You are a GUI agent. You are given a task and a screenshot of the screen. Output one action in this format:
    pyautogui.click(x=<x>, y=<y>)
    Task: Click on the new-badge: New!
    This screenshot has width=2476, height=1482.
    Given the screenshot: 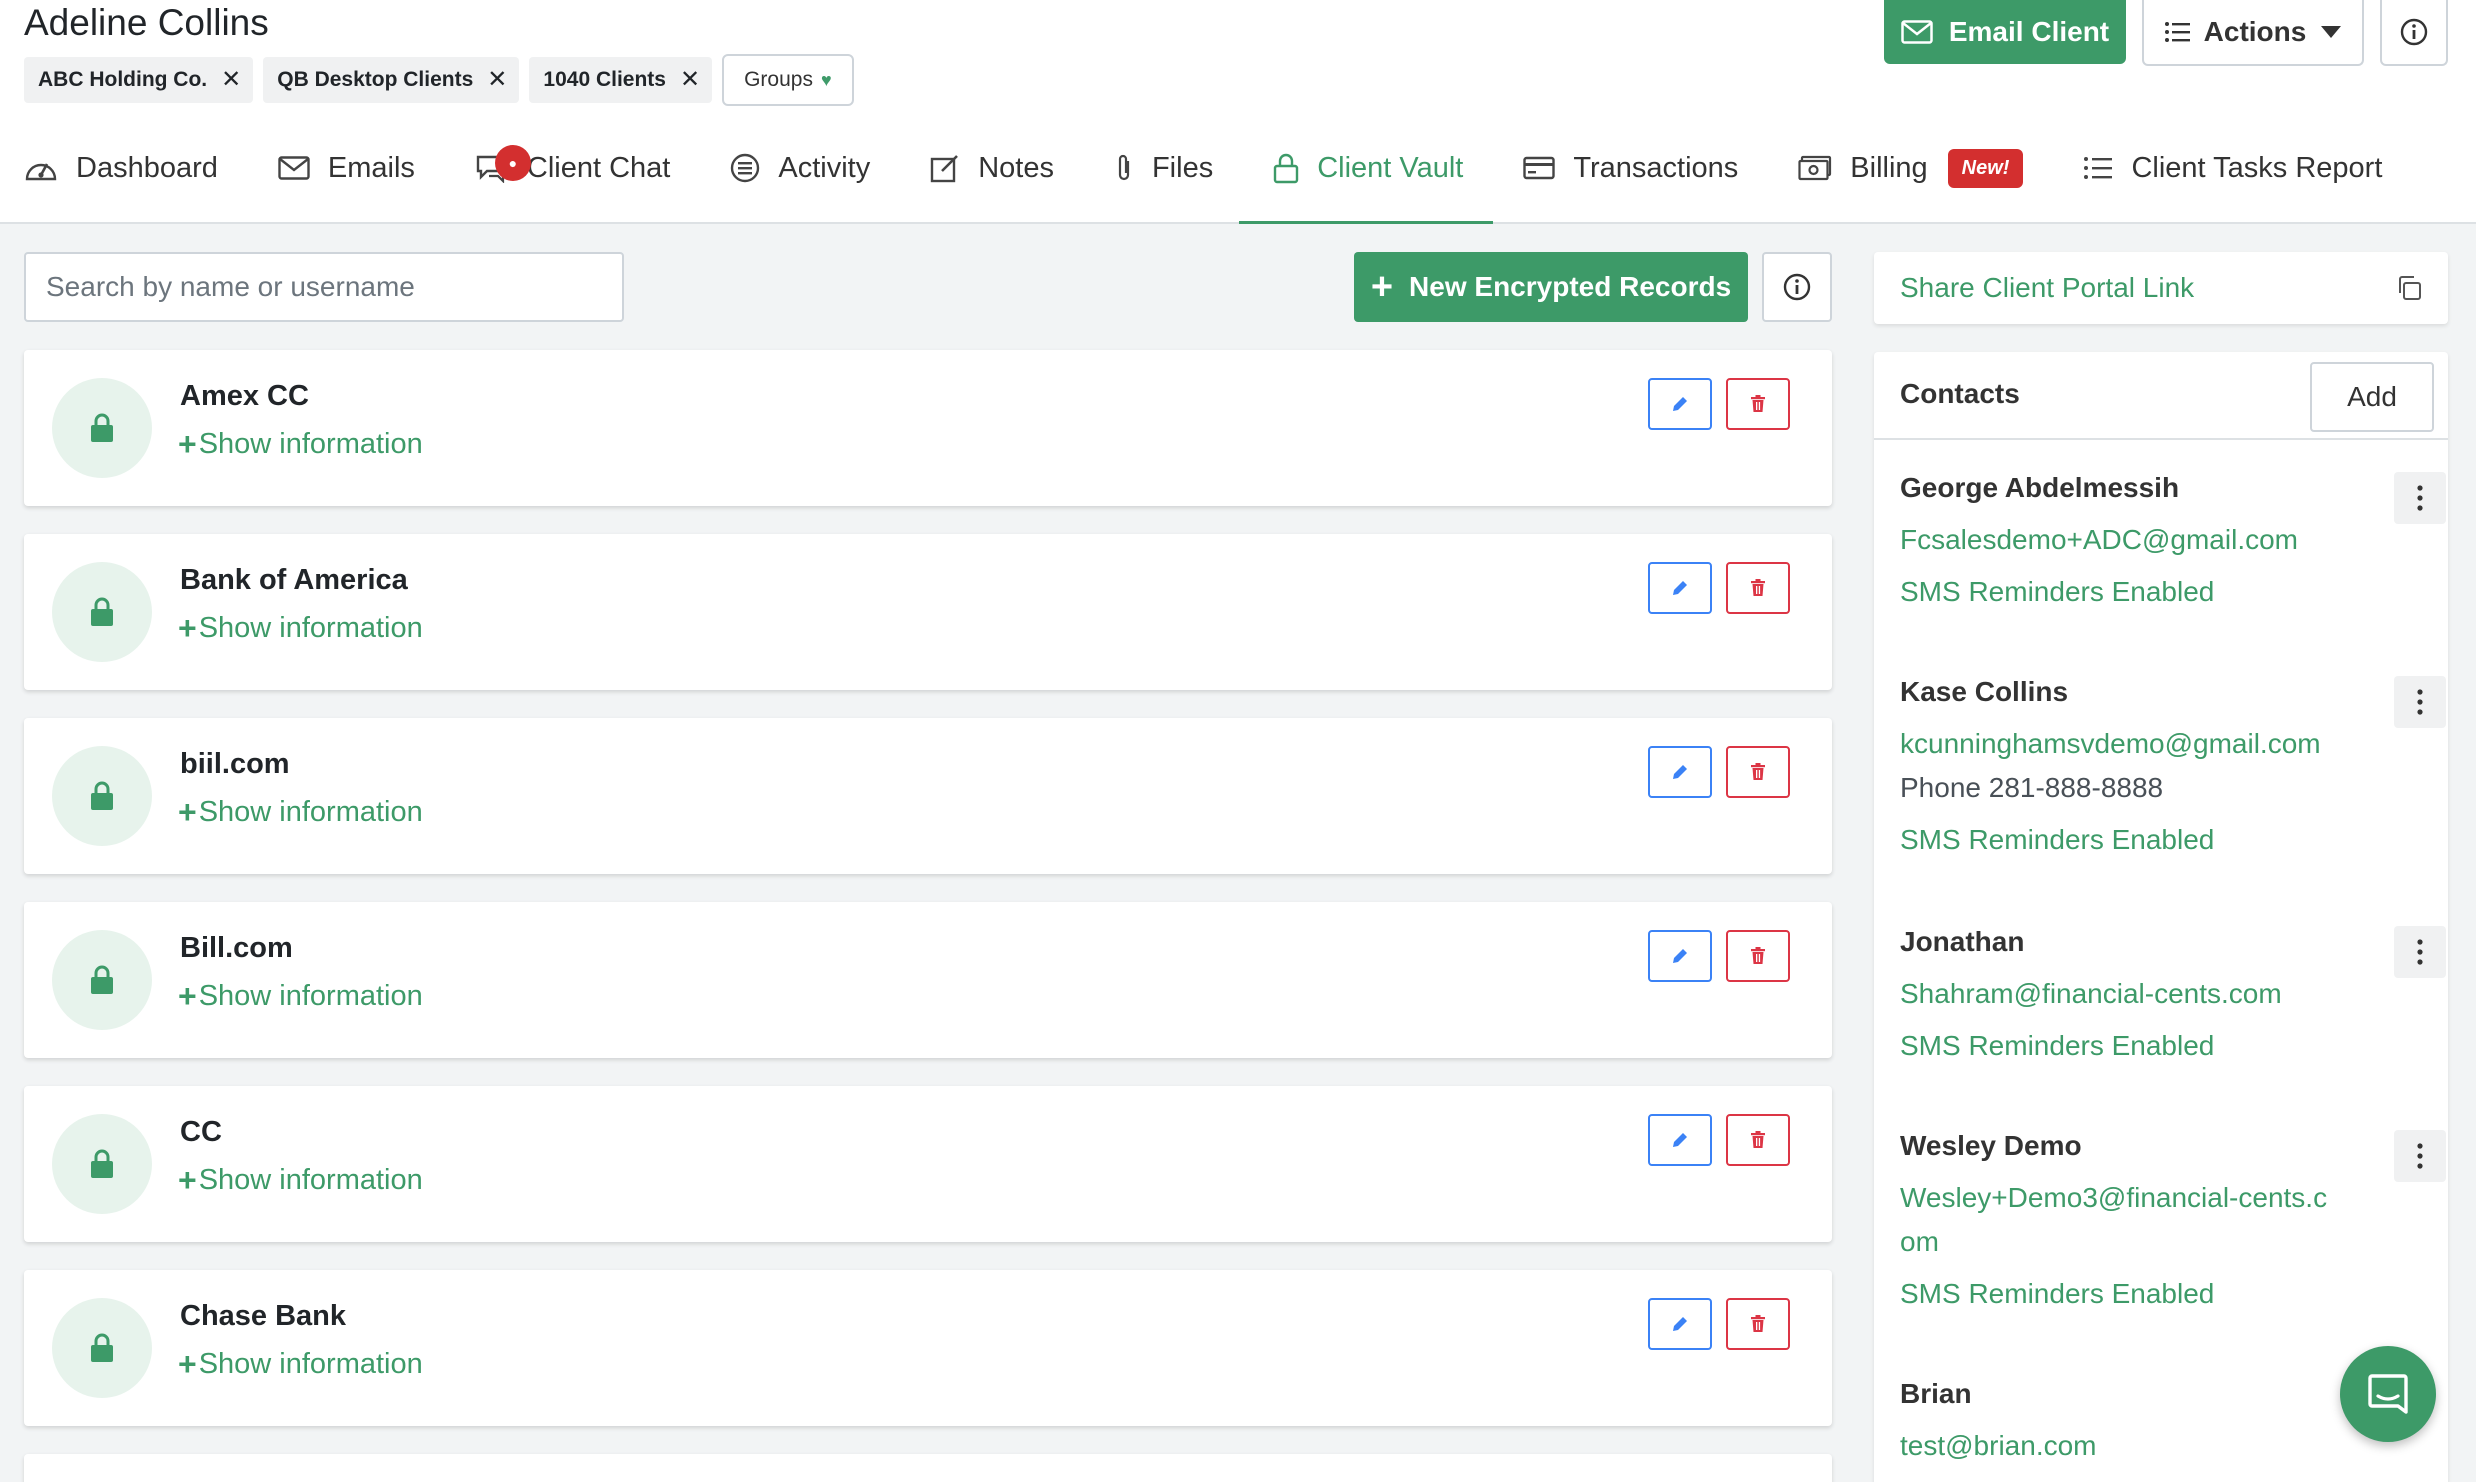 What is the action you would take?
    pyautogui.click(x=1985, y=168)
    